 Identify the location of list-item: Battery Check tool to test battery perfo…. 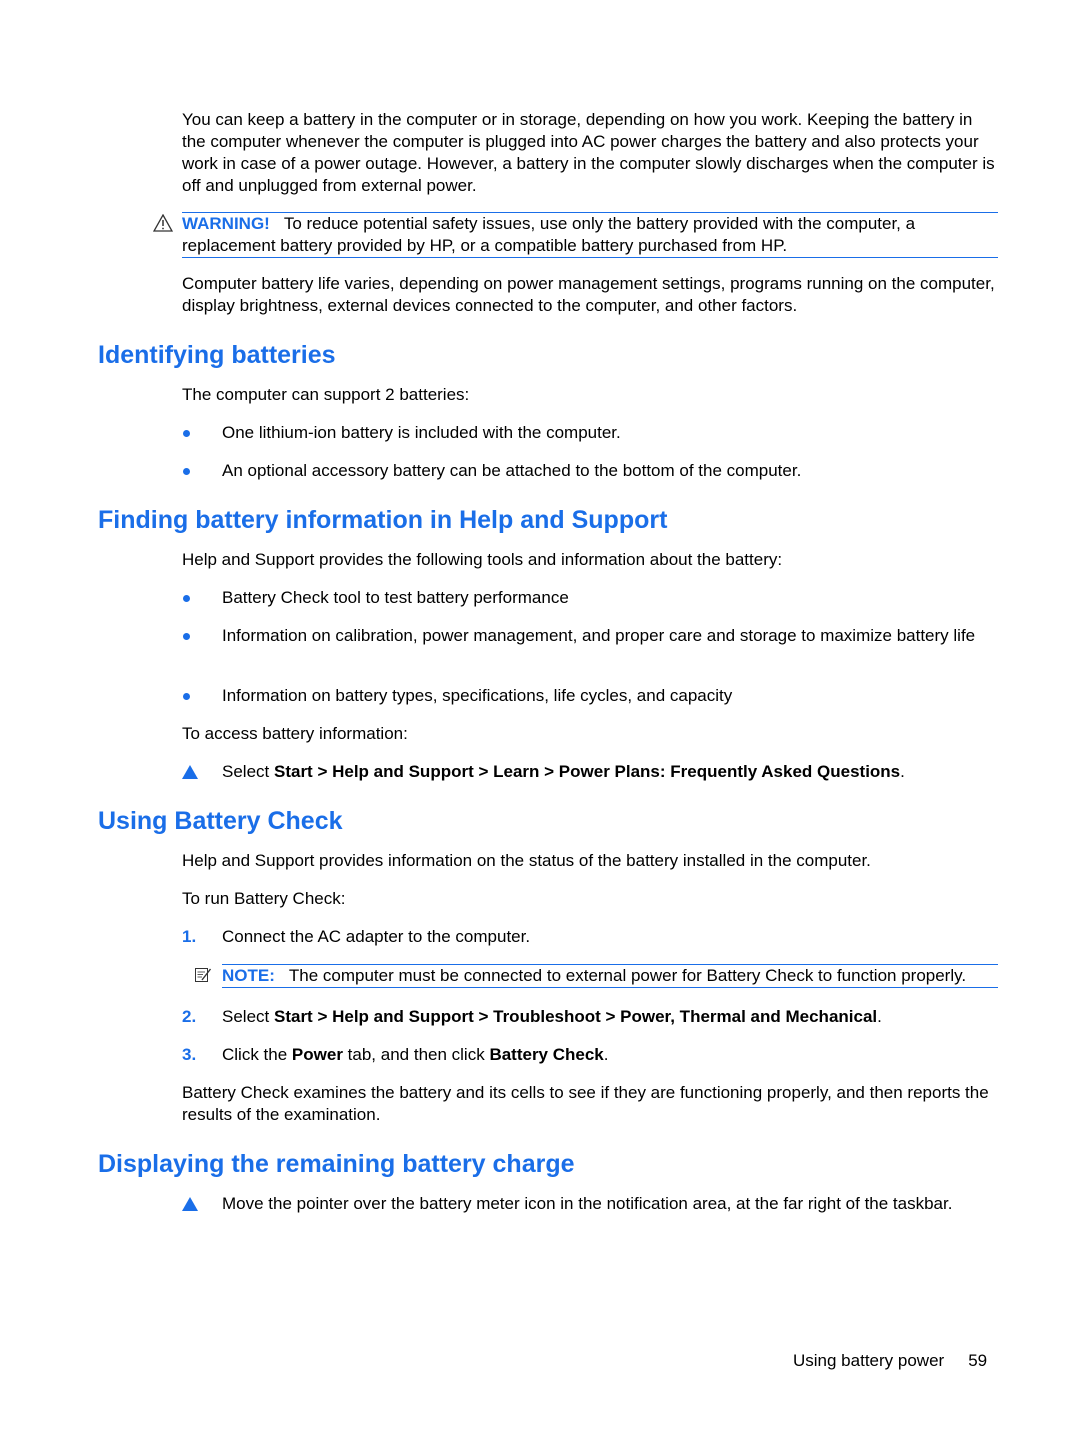
(590, 598).